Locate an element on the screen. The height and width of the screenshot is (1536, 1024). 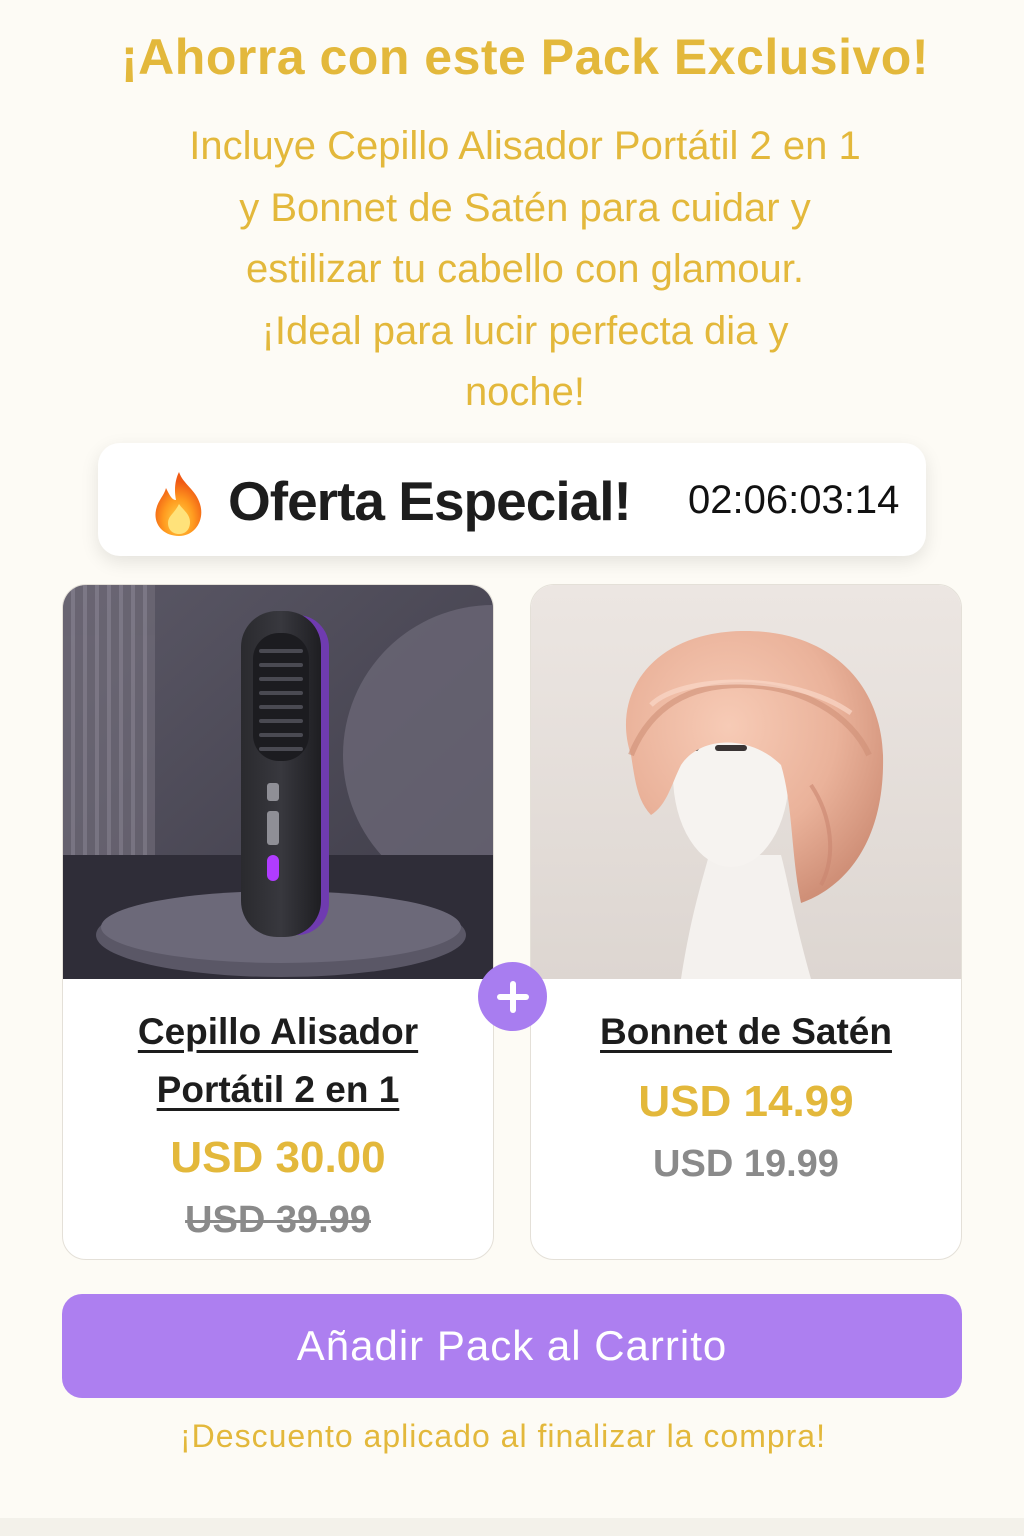
countdown-timer: 02:06:03:14 is located at coordinates (794, 500).